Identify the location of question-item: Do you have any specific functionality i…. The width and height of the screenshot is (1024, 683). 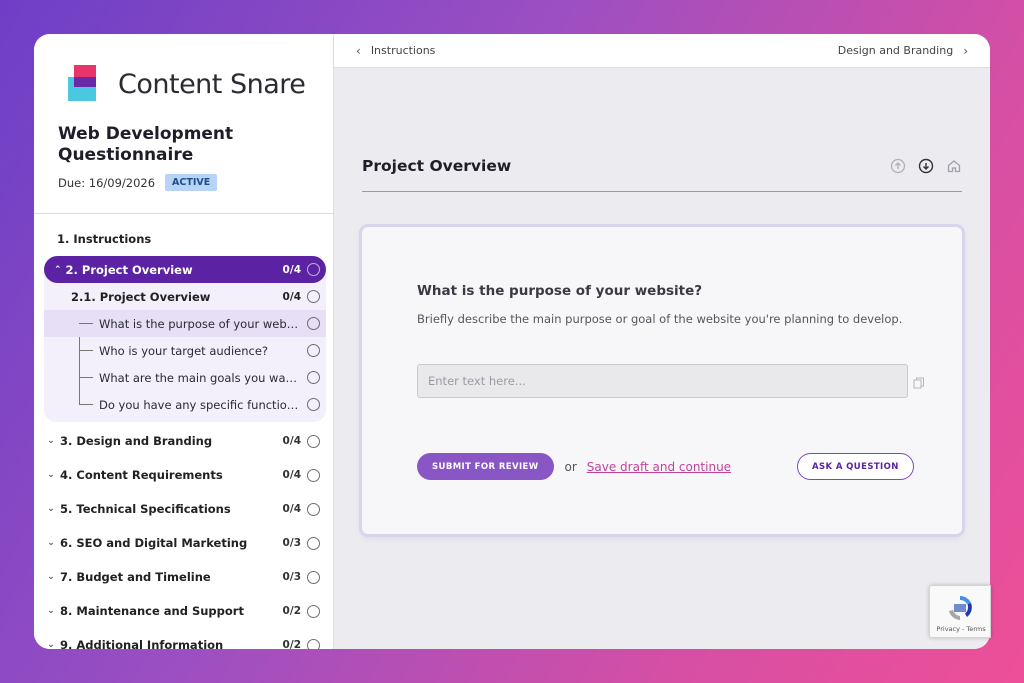
(185, 404).